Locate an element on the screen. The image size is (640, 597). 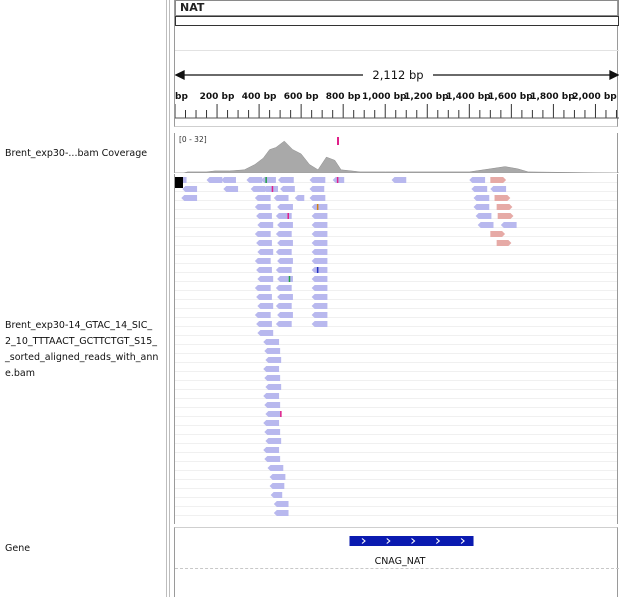
coverage-track: [0 - 32] is located at coordinates (396, 153).